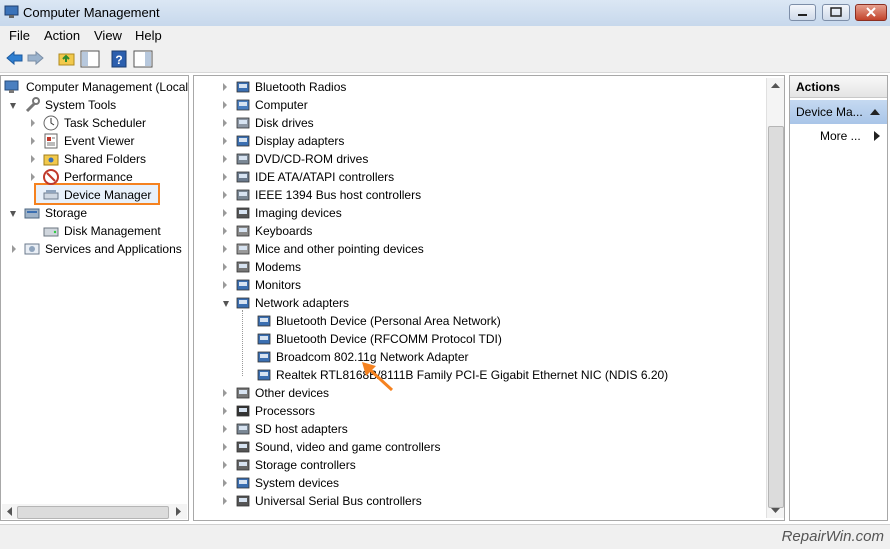 The height and width of the screenshot is (549, 890). What do you see at coordinates (491, 159) in the screenshot?
I see `device-category-item: DVD/CD-ROM drives` at bounding box center [491, 159].